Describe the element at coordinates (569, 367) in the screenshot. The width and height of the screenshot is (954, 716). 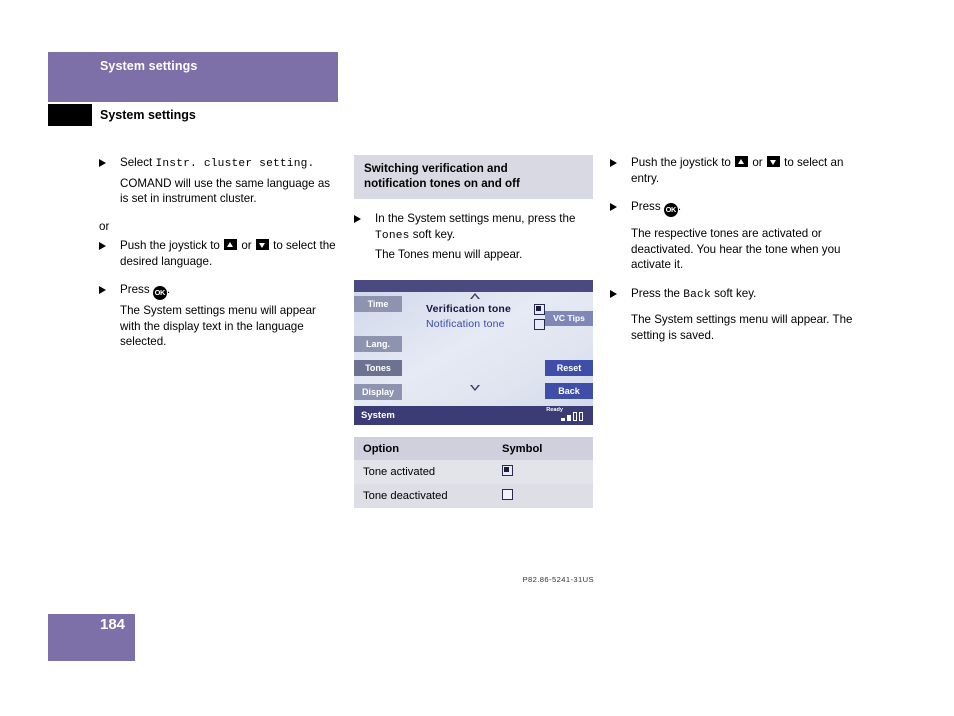
I see `soft-key-reset: Reset` at that location.